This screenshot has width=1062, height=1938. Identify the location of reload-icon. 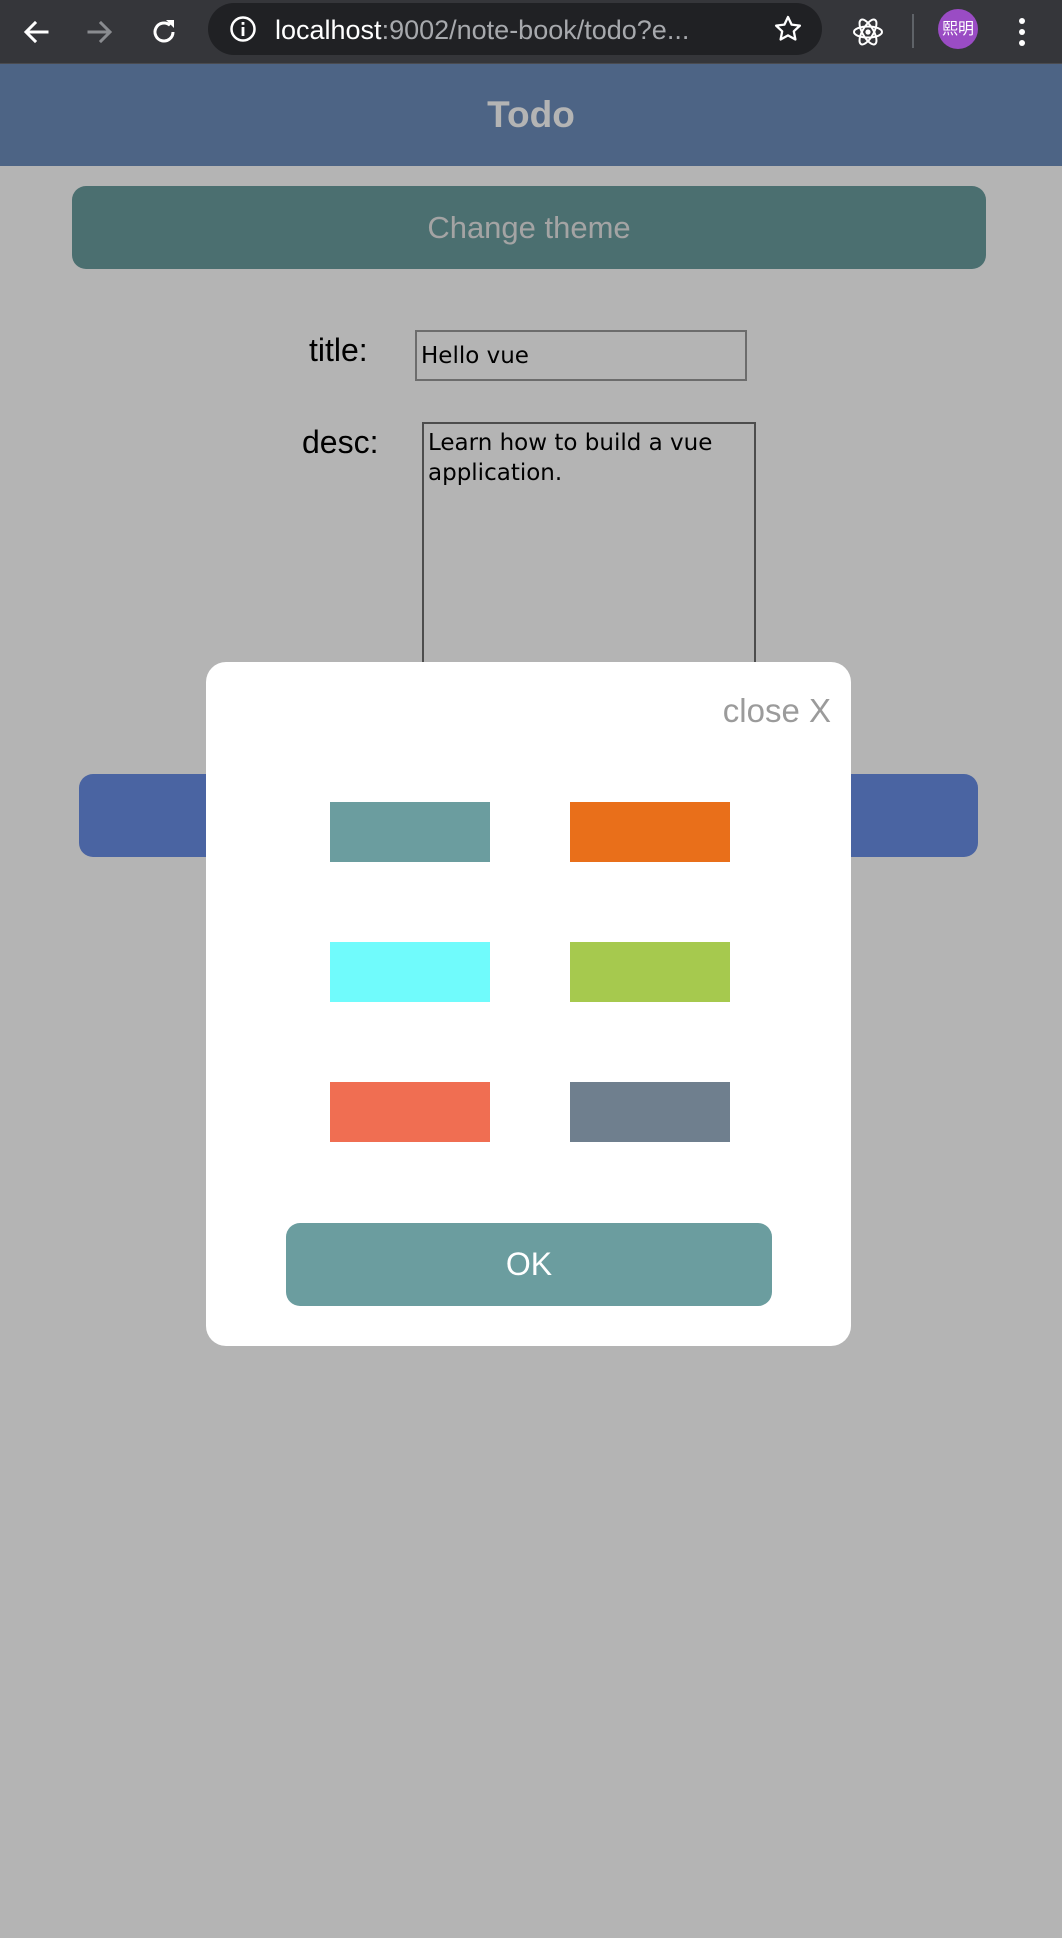
(164, 32).